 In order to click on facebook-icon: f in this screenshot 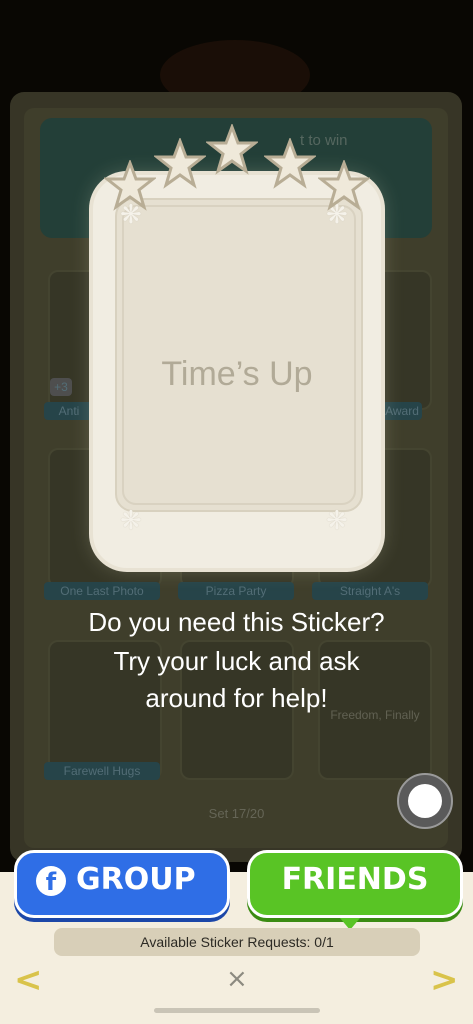, I will do `click(51, 881)`.